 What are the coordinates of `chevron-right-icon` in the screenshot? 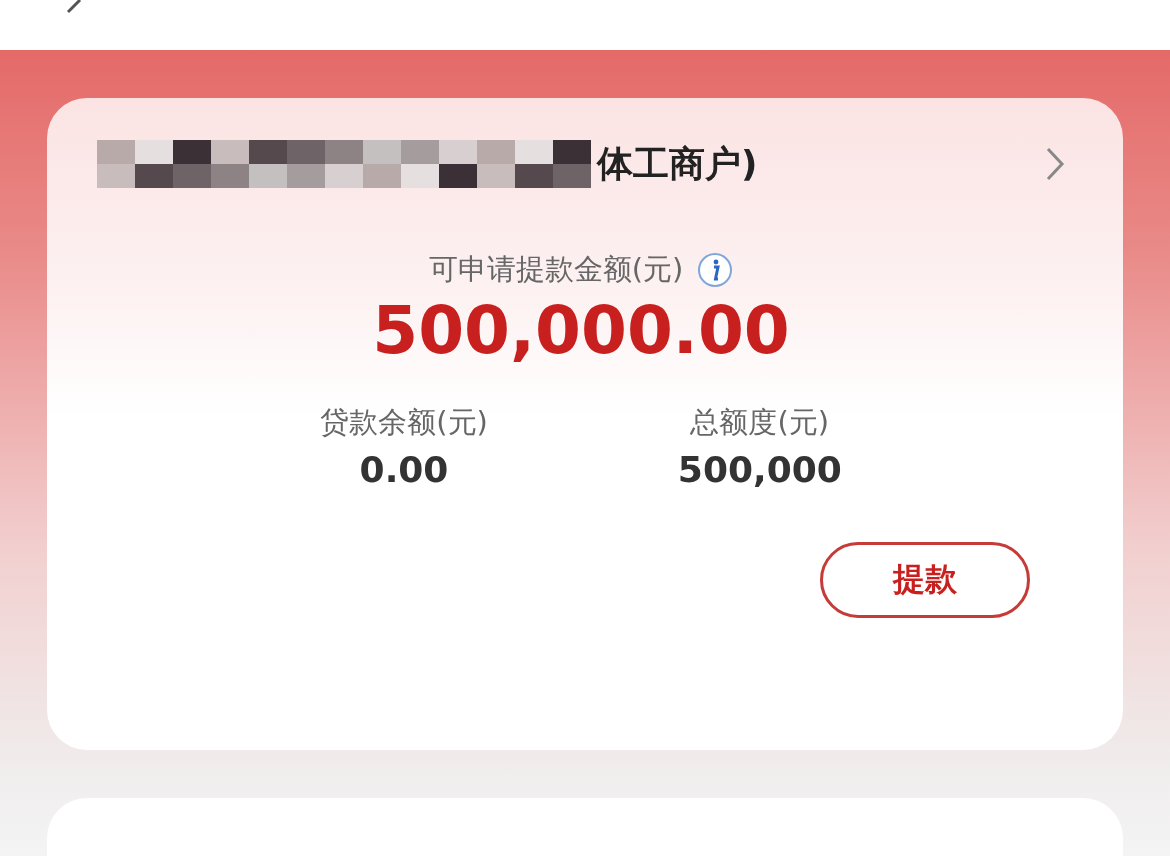 It's located at (1055, 164).